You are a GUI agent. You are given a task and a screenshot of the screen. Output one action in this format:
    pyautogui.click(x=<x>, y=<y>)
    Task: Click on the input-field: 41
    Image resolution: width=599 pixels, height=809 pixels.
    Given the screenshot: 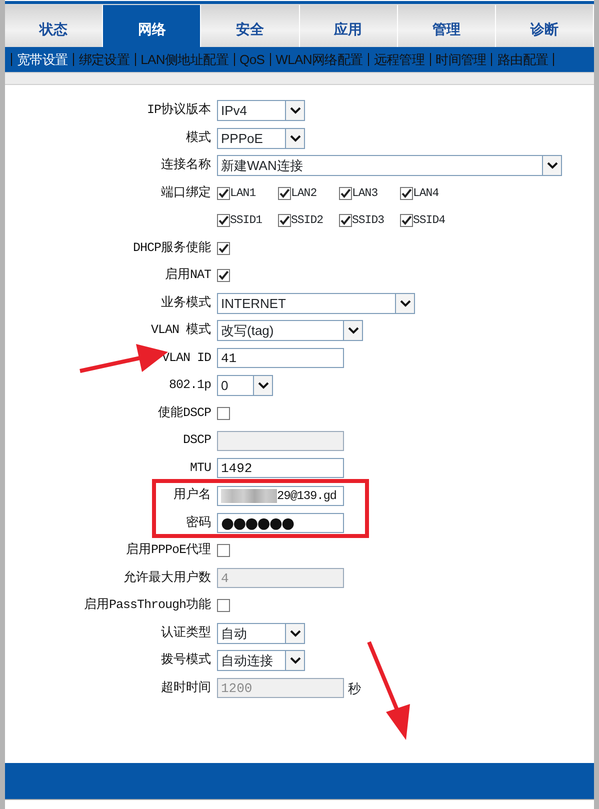 What is the action you would take?
    pyautogui.click(x=280, y=358)
    